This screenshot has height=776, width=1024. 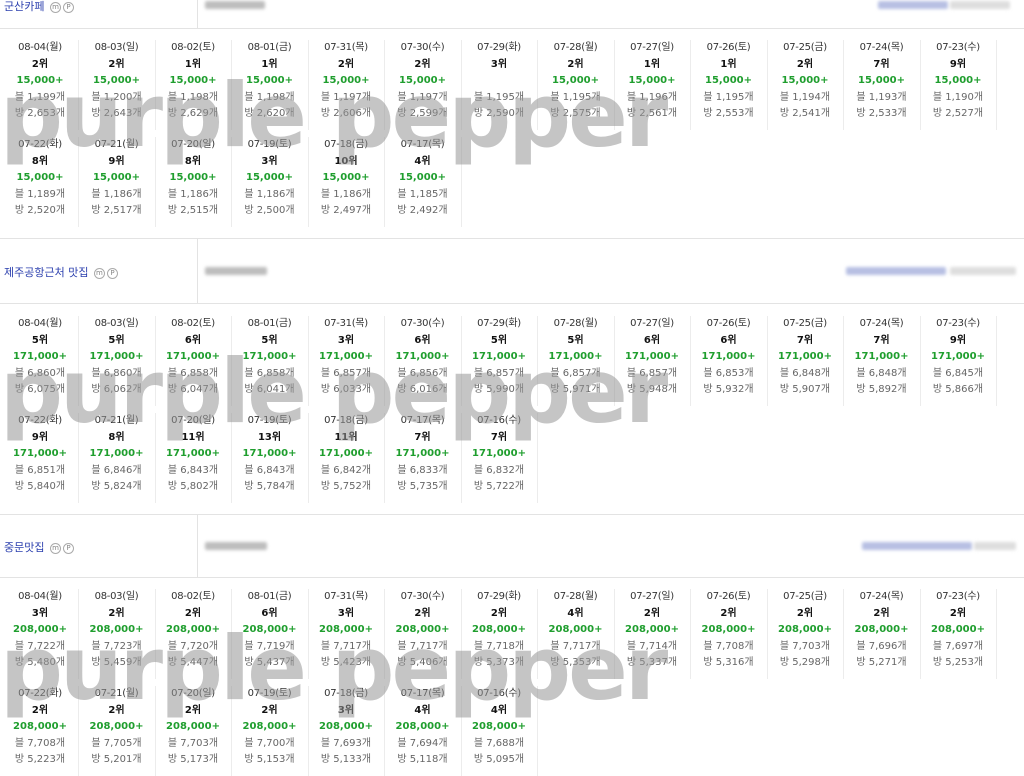 I want to click on rank-cell: 08-01(금) 5위 171,000+ 블 6,858개 방 6,041개, so click(x=270, y=361).